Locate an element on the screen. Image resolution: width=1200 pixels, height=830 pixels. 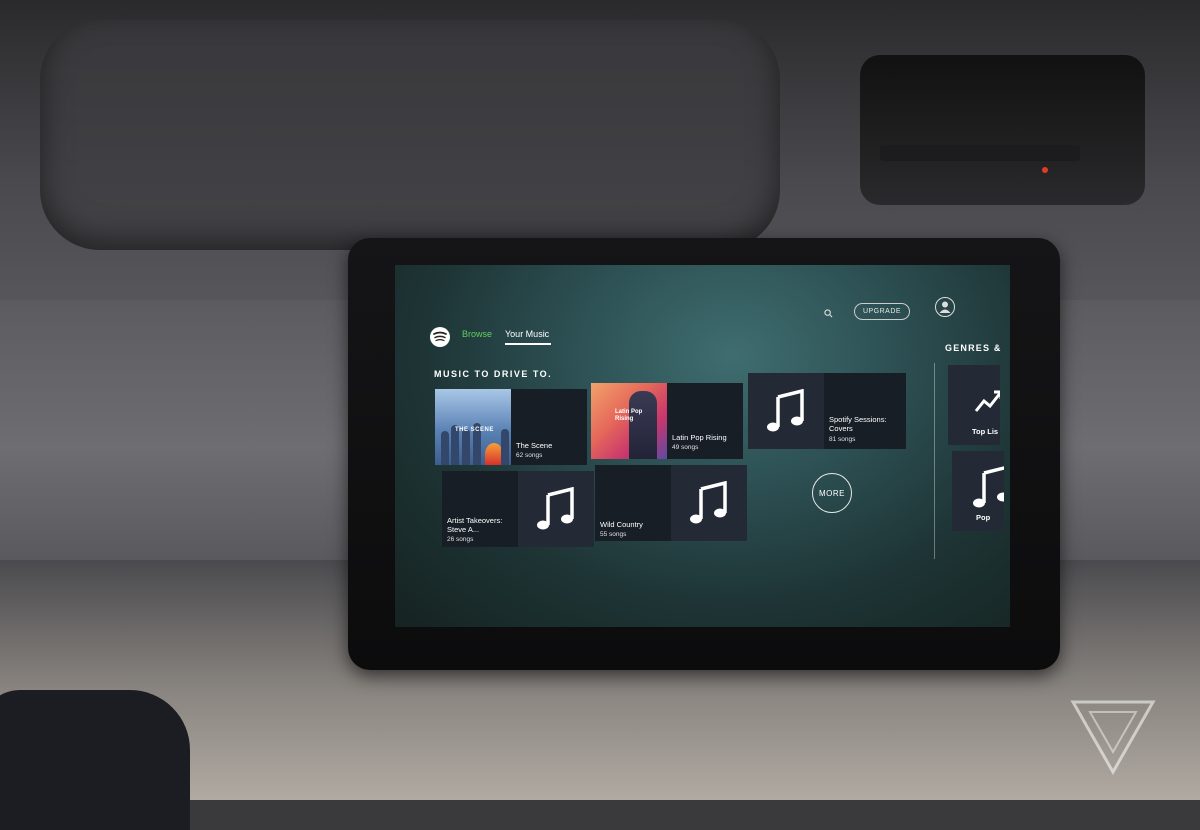
playlist-name: Spotify Sessions: Covers is located at coordinates (858, 424).